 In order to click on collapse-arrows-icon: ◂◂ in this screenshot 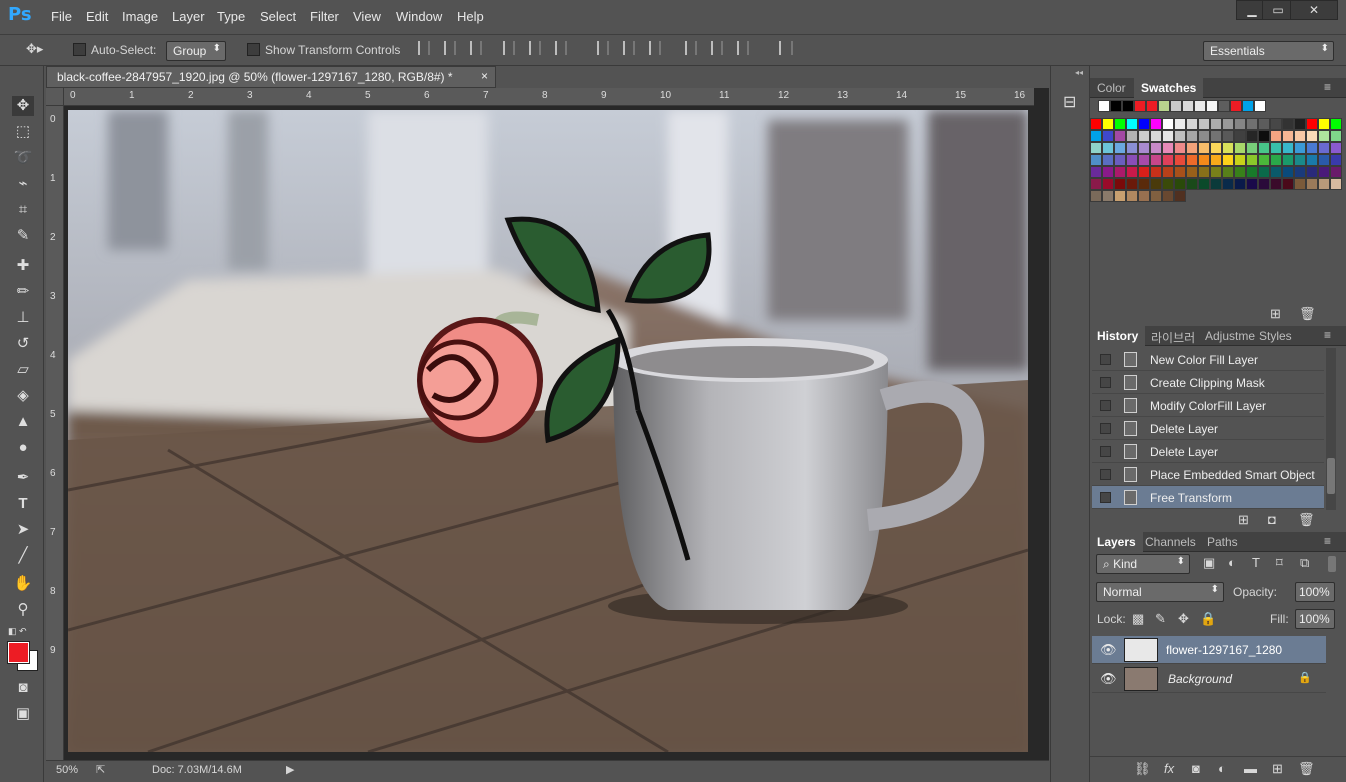, I will do `click(1079, 72)`.